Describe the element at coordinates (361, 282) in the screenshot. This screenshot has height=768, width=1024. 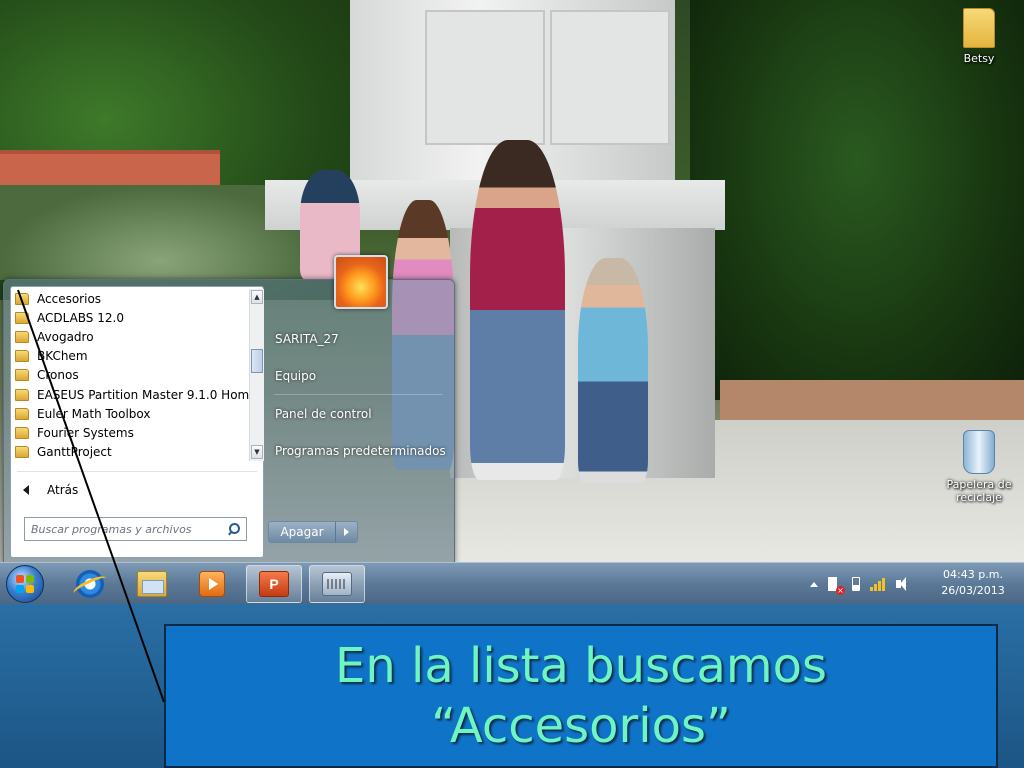
I see `user-account-picture` at that location.